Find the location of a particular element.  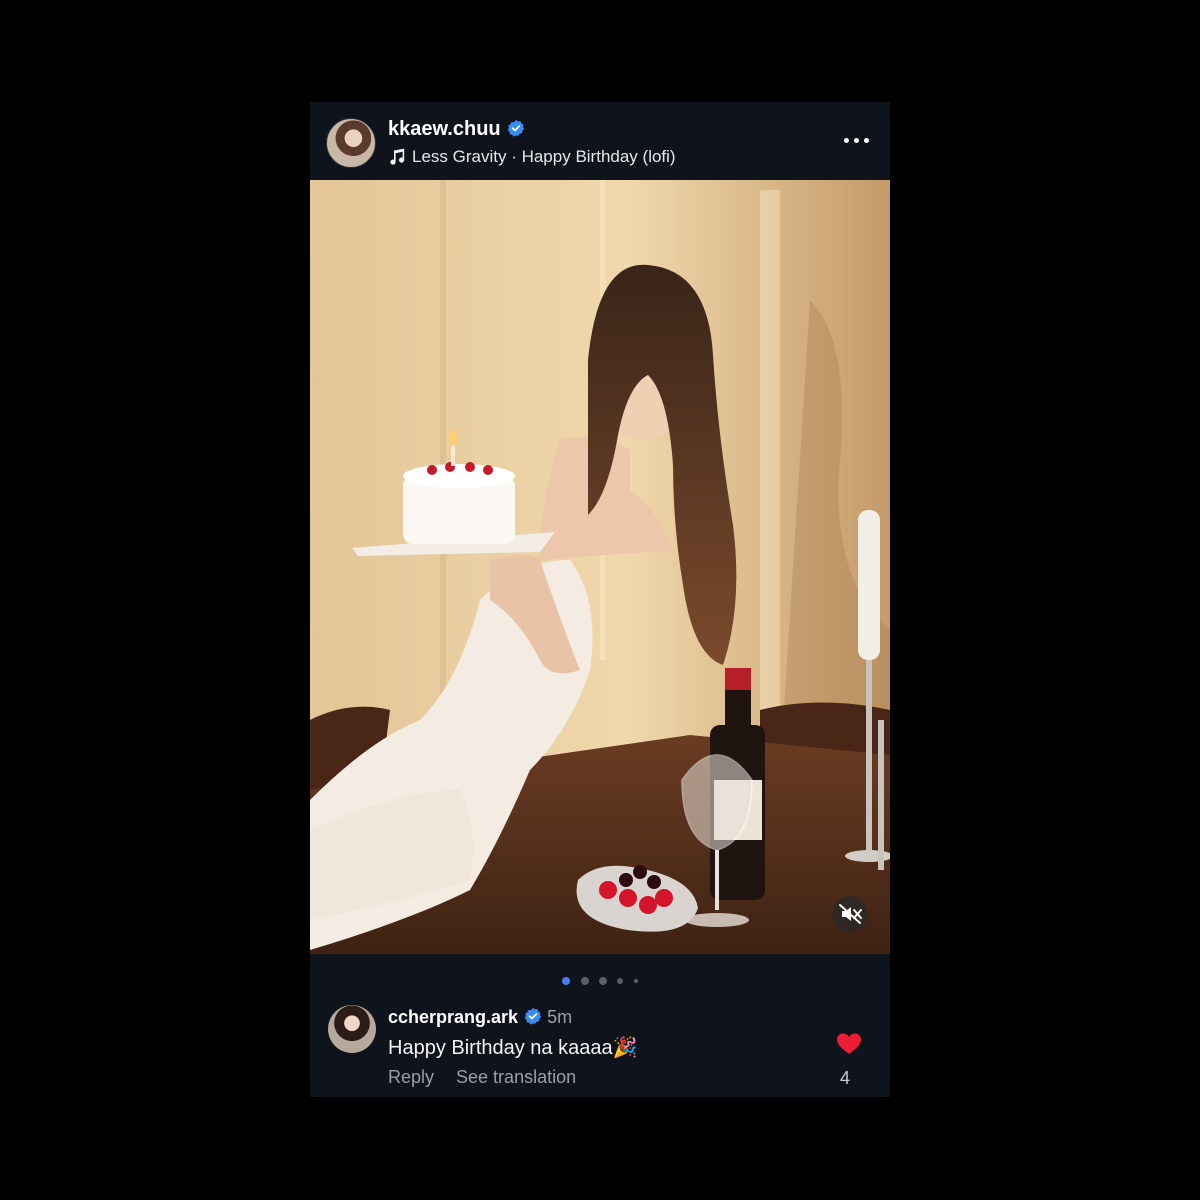

more-options-button is located at coordinates (857, 141).